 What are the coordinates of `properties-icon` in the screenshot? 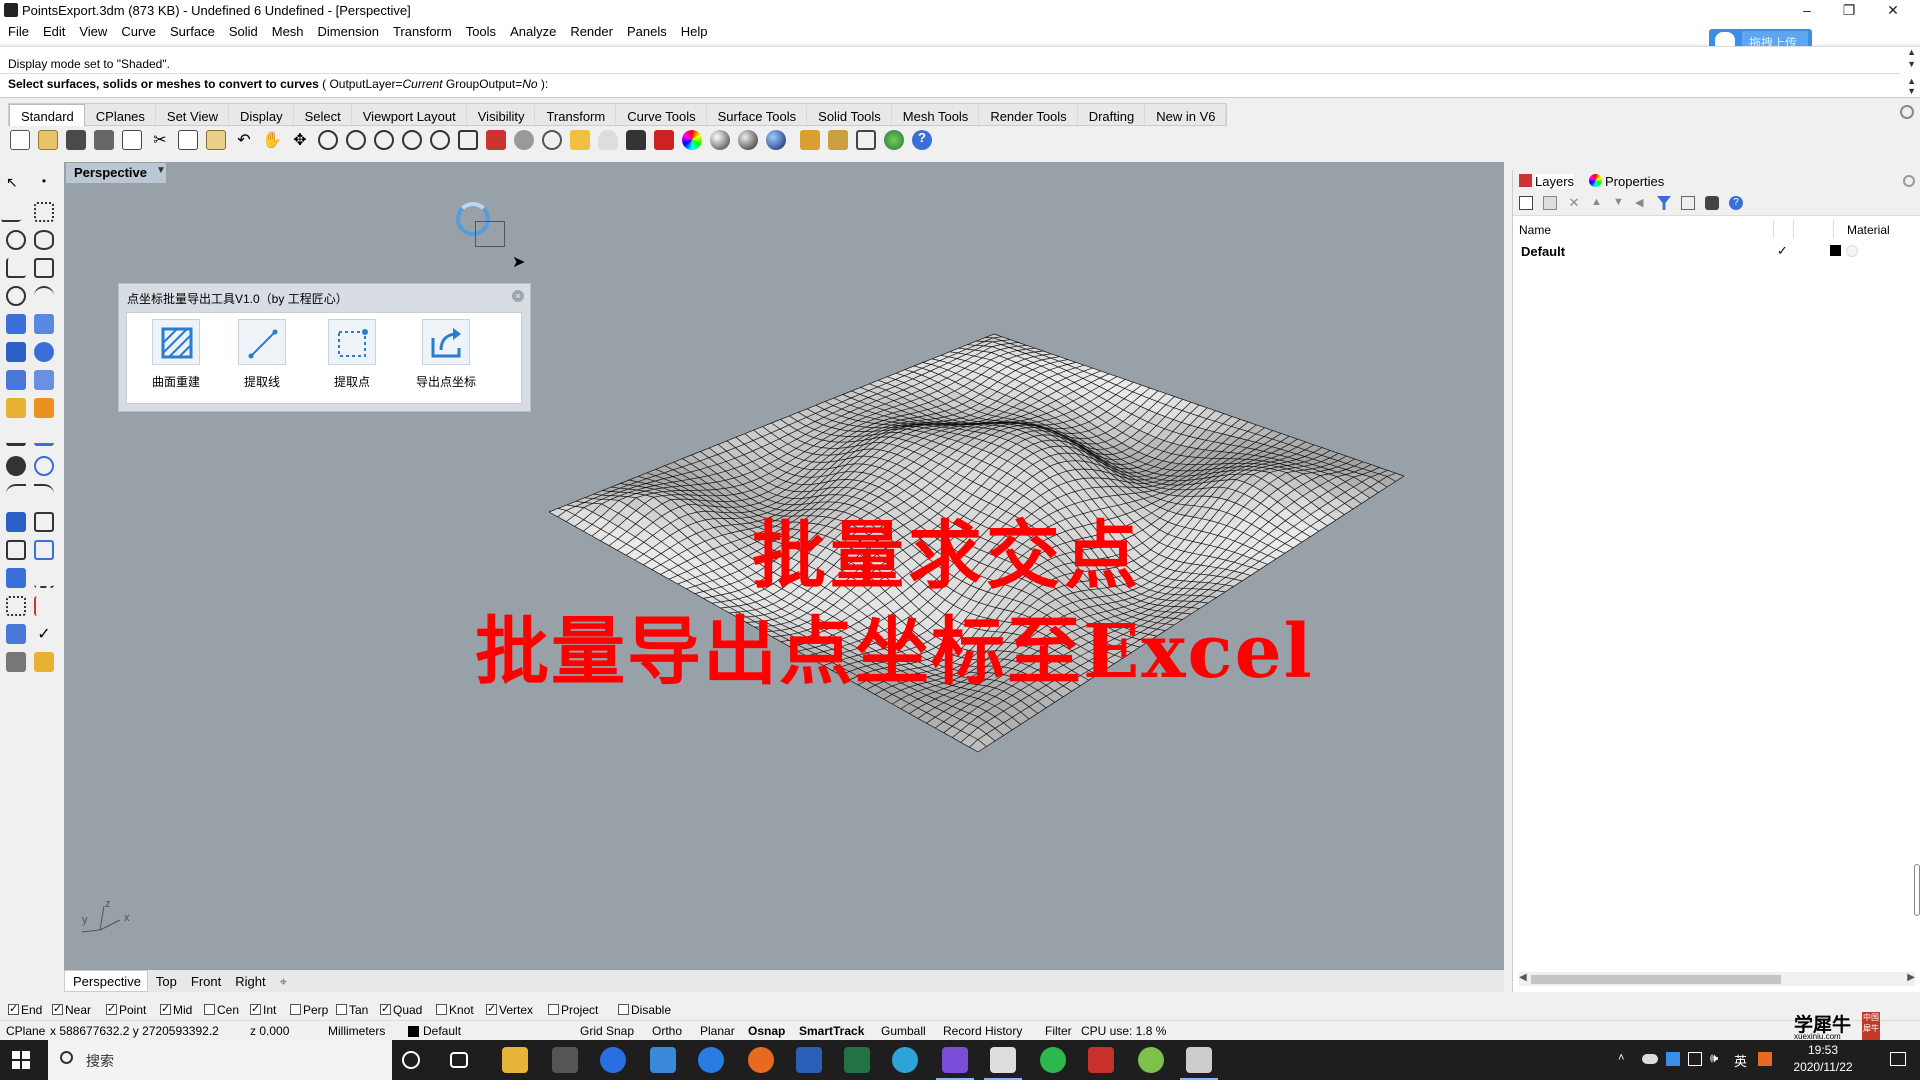 It's located at (664, 140).